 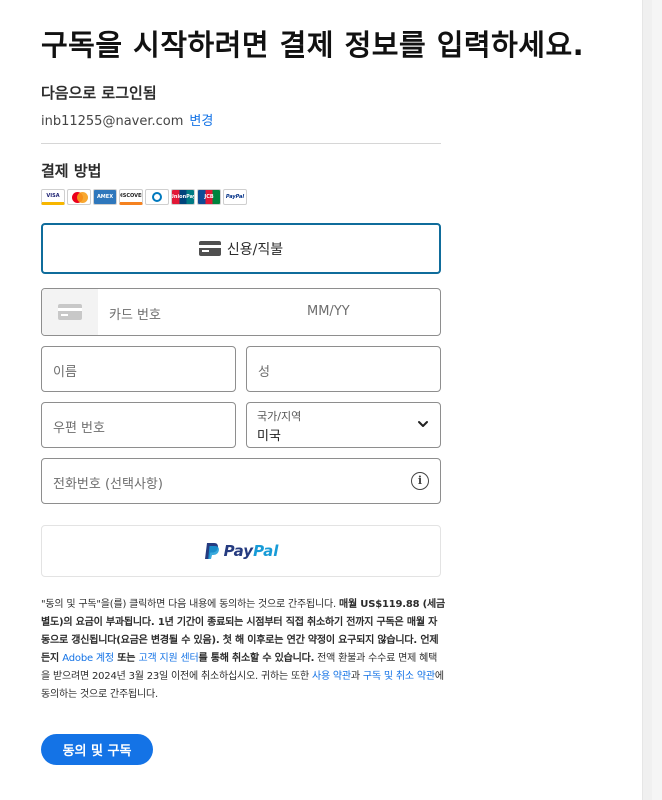 I want to click on paypal-logo: PayPal, so click(x=235, y=197).